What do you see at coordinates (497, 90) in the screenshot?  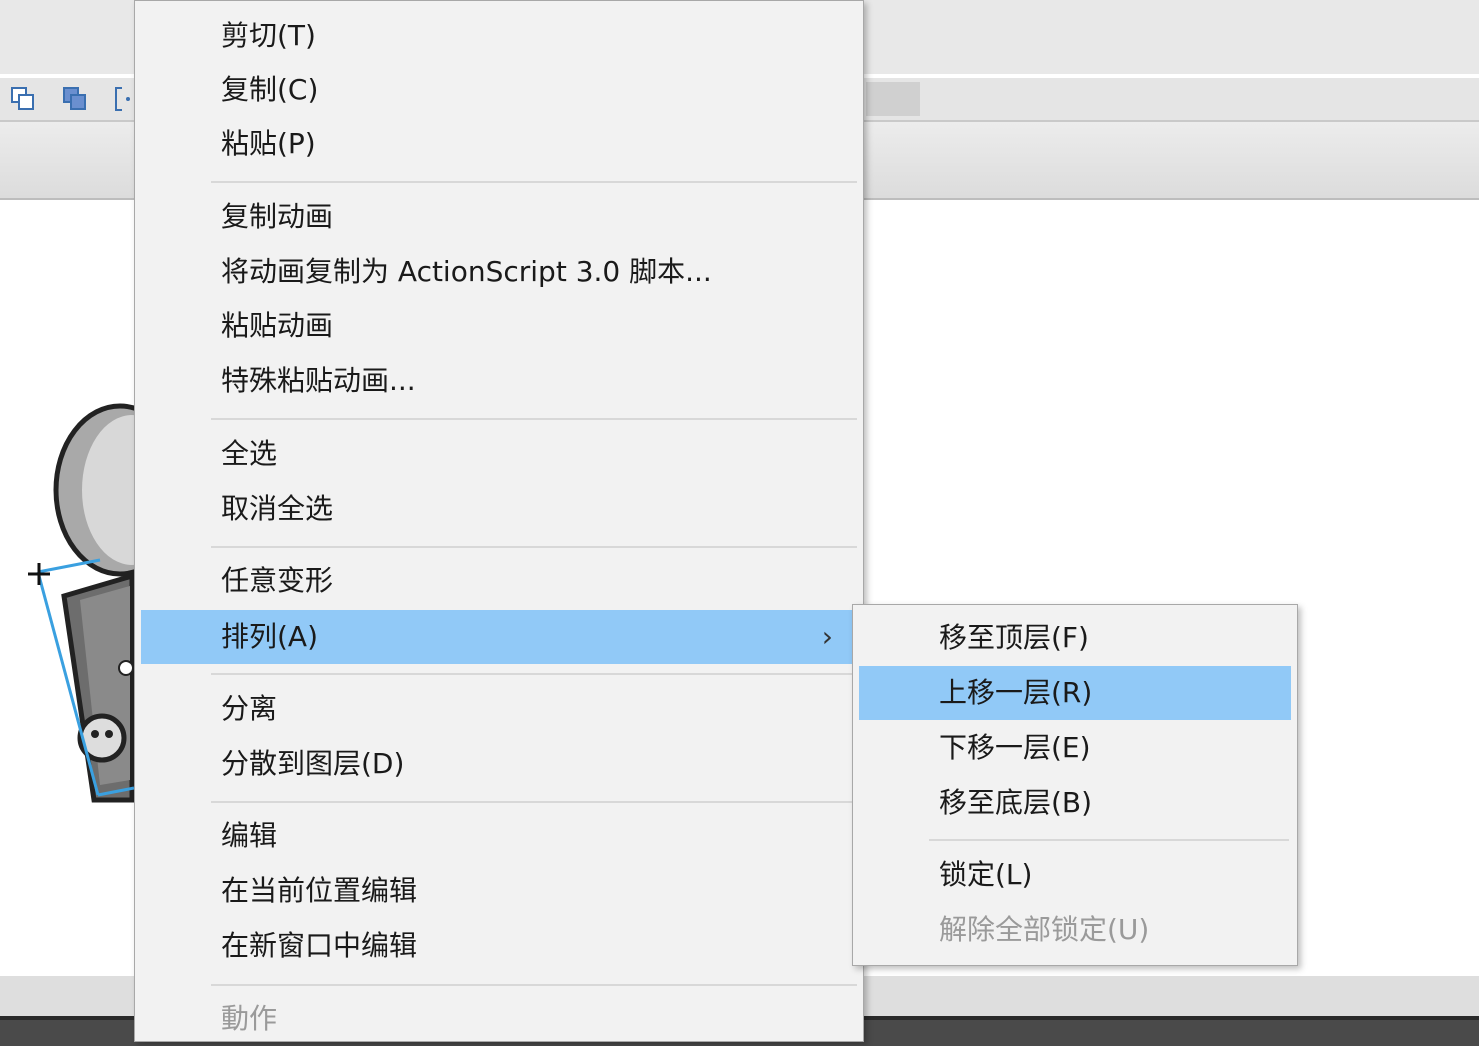 I see `menu-item-copy: 复制(C)` at bounding box center [497, 90].